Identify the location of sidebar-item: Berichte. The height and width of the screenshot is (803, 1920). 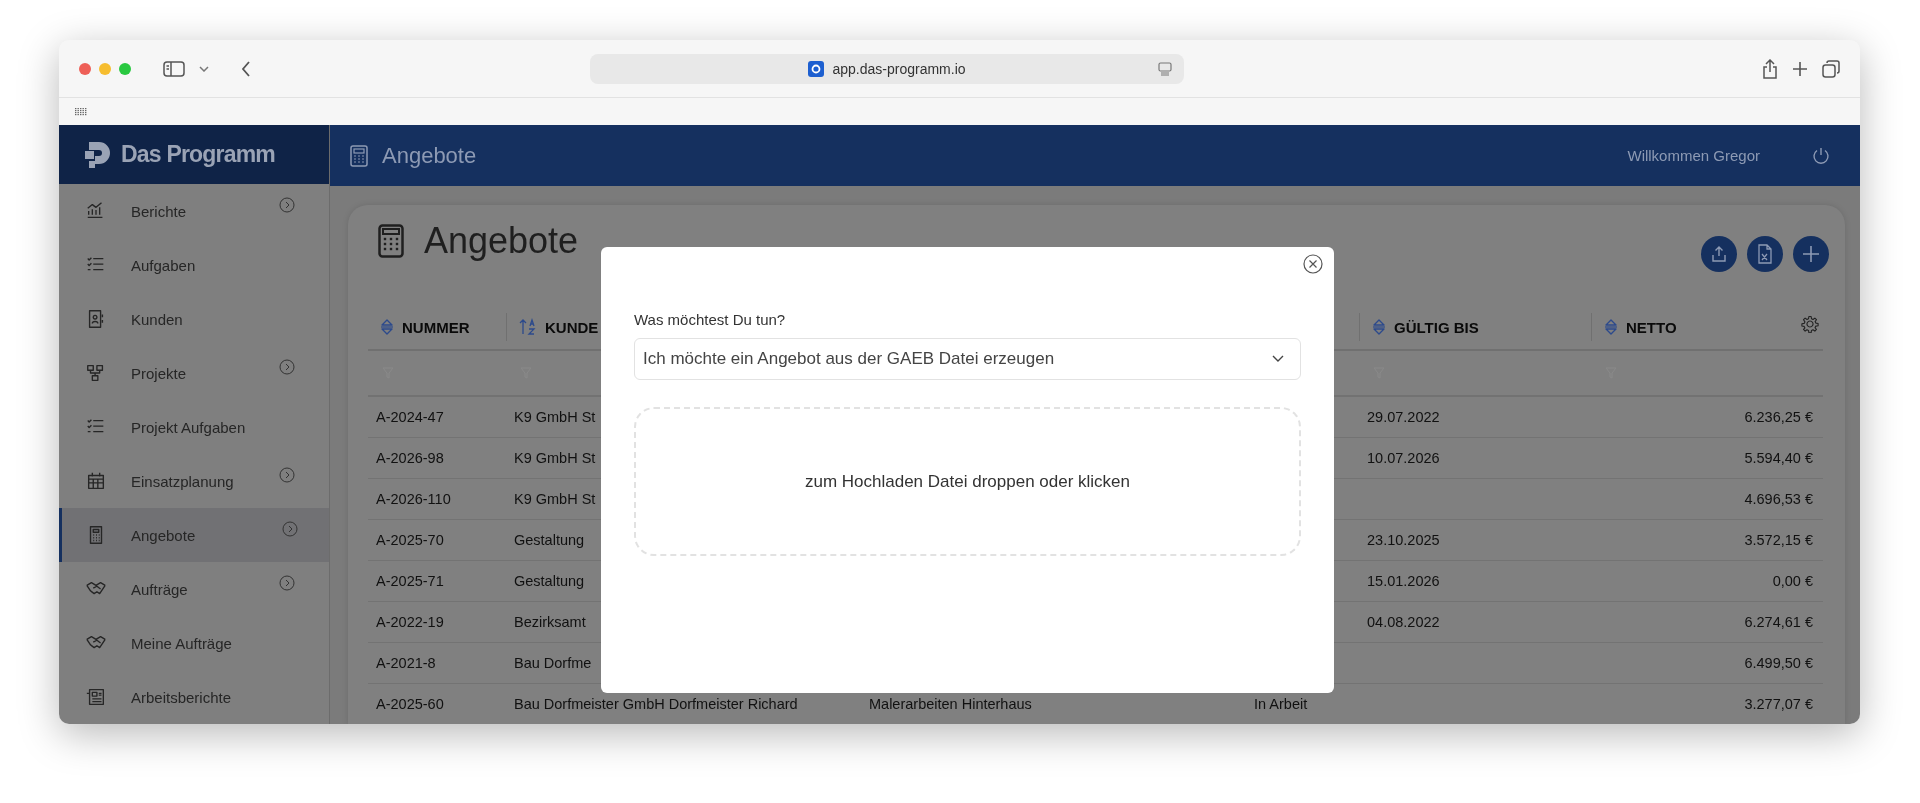
(194, 211).